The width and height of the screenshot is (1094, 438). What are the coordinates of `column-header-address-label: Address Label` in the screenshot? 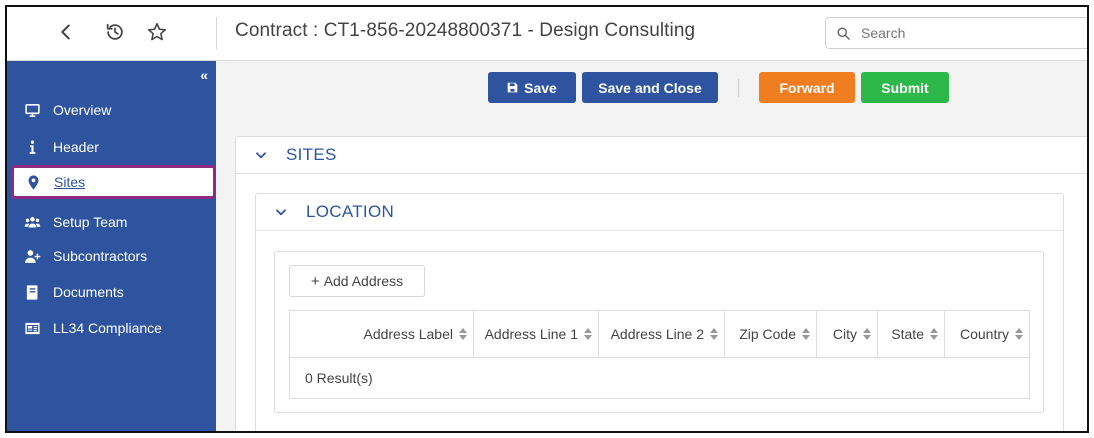 It's located at (382, 334).